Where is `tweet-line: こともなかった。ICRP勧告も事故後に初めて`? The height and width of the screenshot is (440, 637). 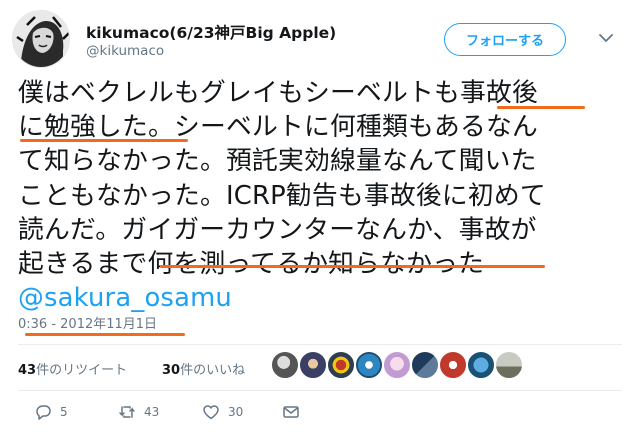
tweet-line: こともなかった。ICRP勧告も事故後に初めて is located at coordinates (282, 195).